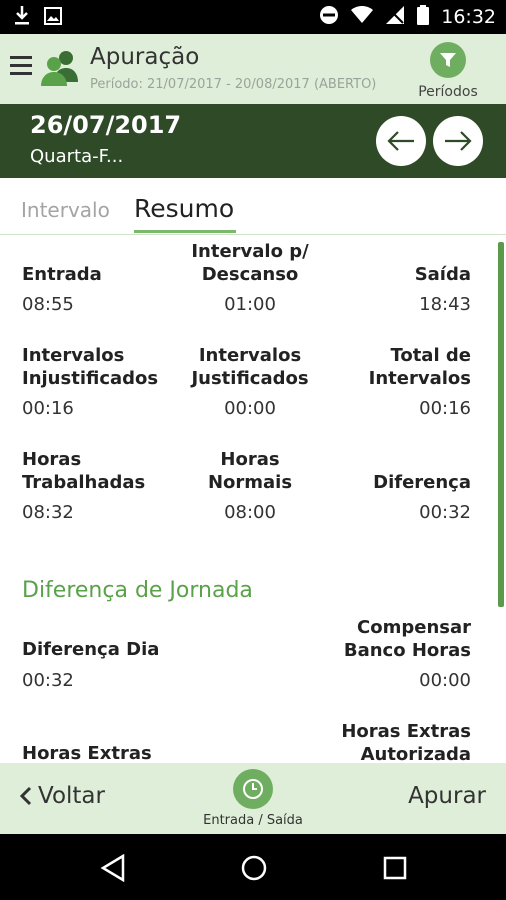 This screenshot has height=900, width=506. What do you see at coordinates (53, 18) in the screenshot?
I see `image-icon` at bounding box center [53, 18].